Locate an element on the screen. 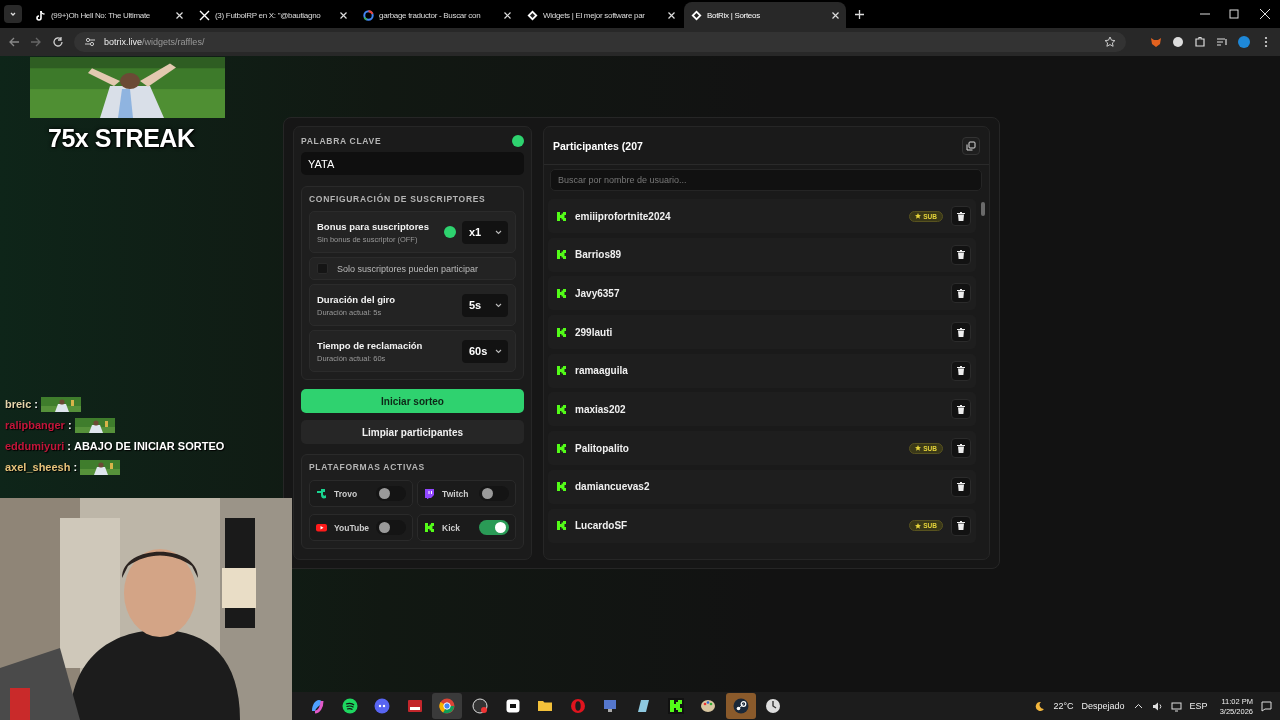  select-dropdown: 60s is located at coordinates (485, 351).